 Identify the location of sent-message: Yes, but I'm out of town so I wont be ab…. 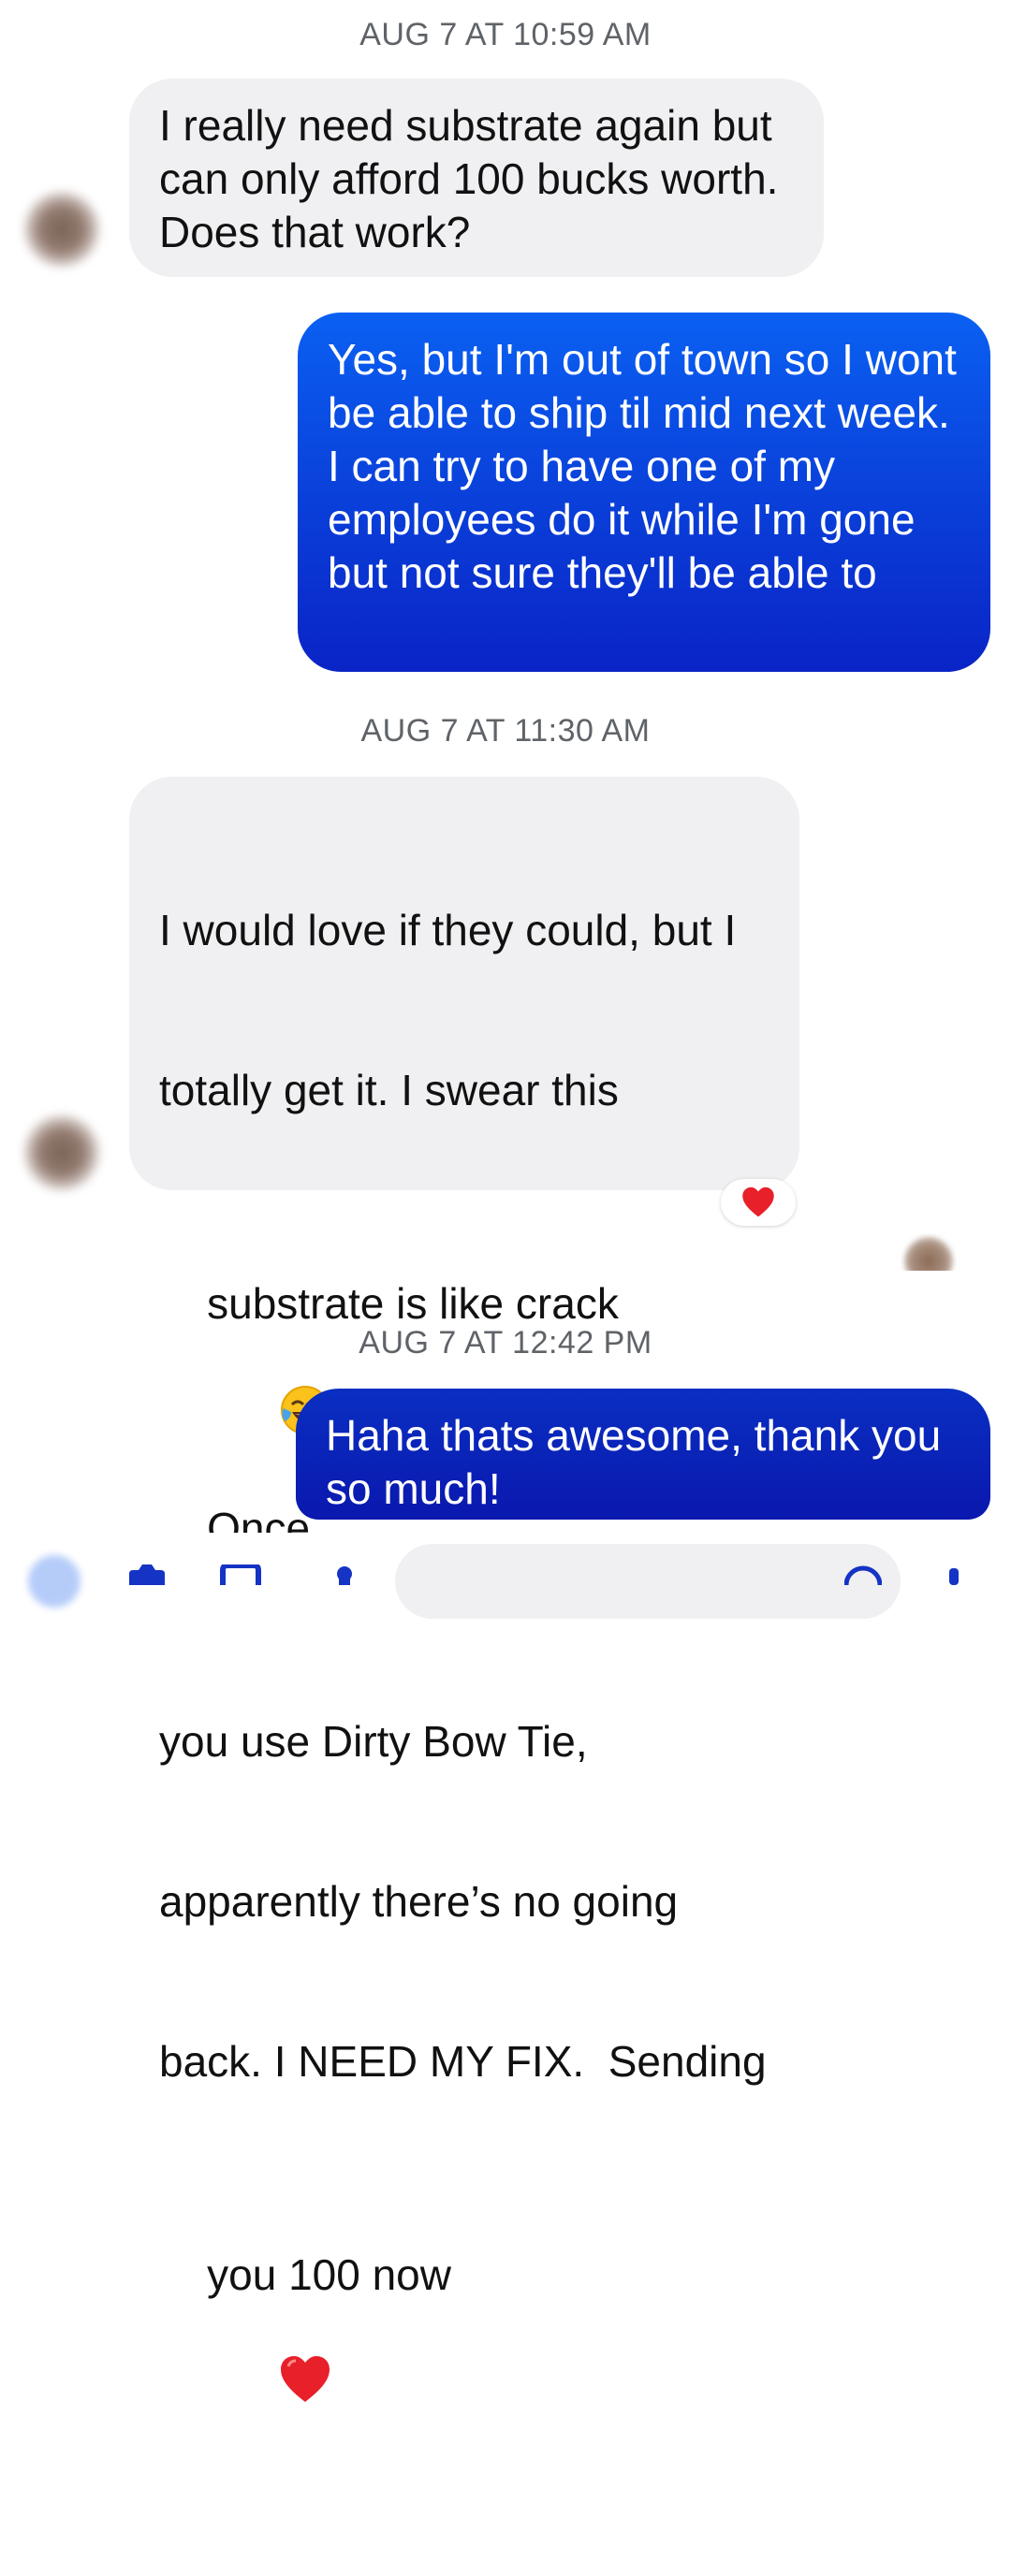
(644, 492).